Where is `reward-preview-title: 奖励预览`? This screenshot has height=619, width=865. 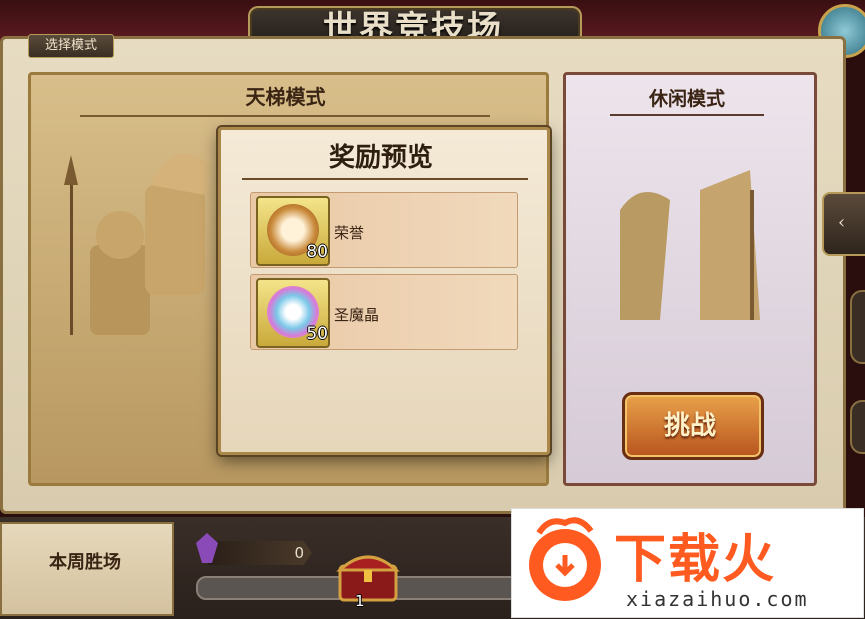 reward-preview-title: 奖励预览 is located at coordinates (380, 158).